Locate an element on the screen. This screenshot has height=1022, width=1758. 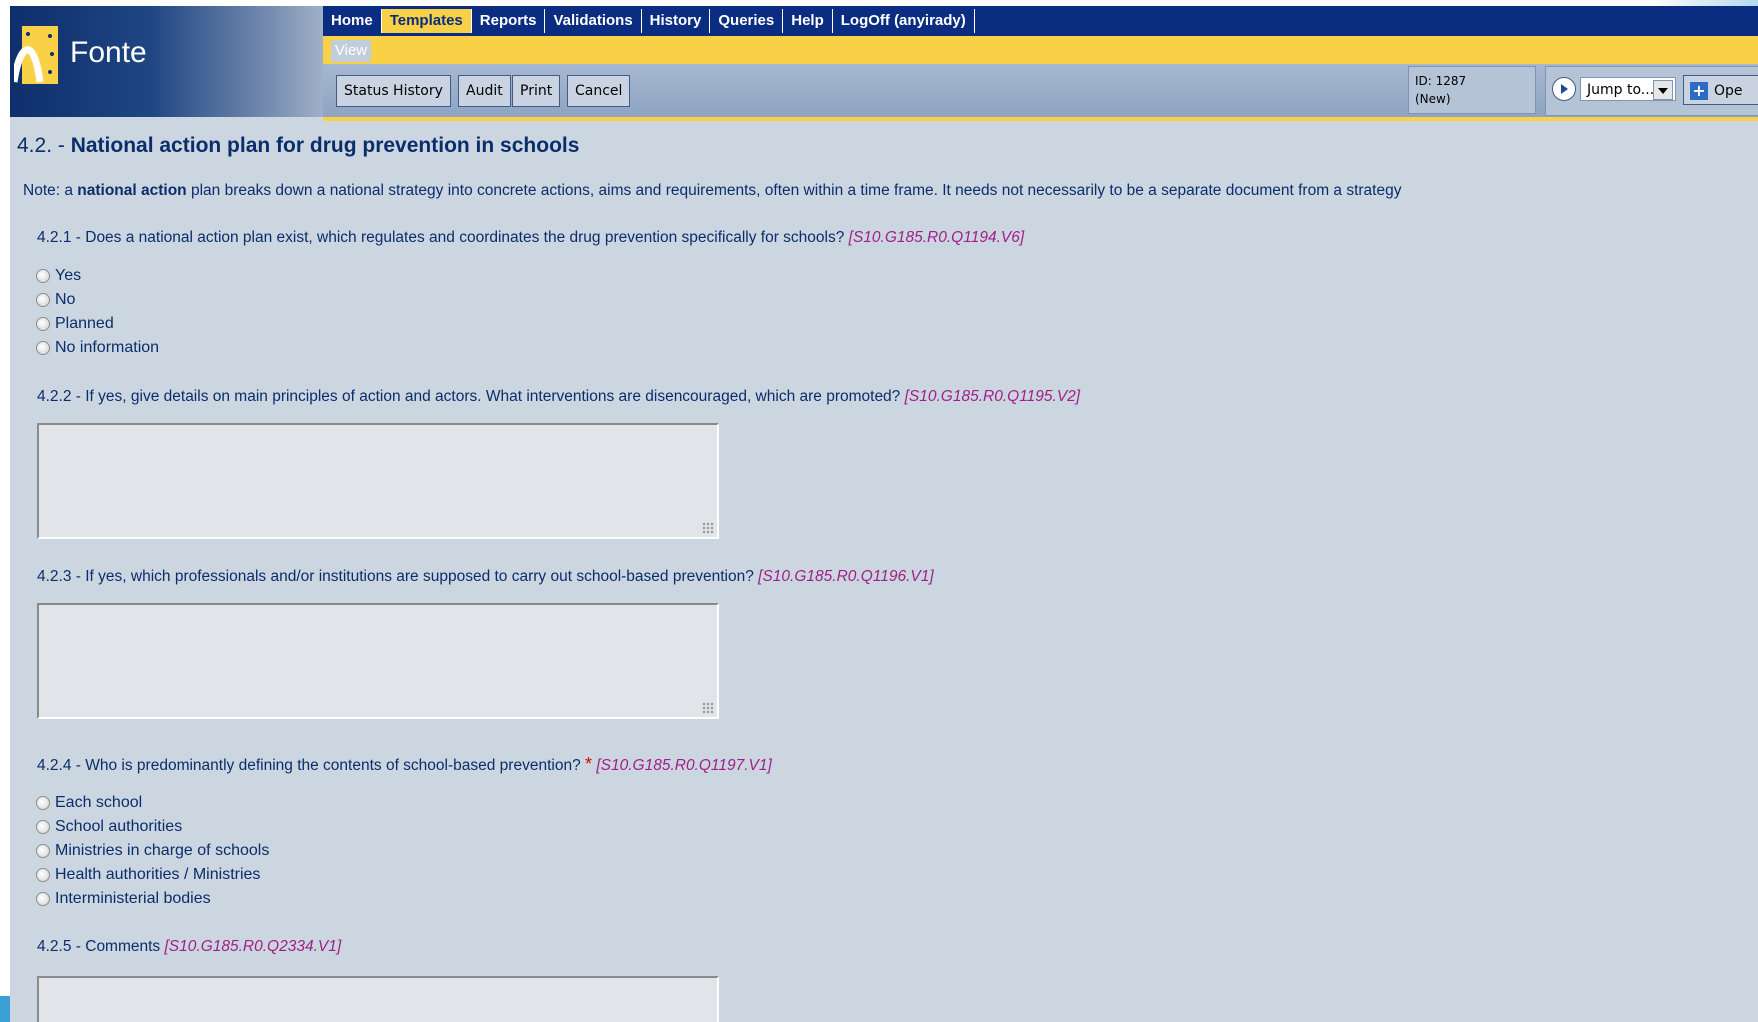
question-text: 4.2.5 - Comments is located at coordinates (101, 946).